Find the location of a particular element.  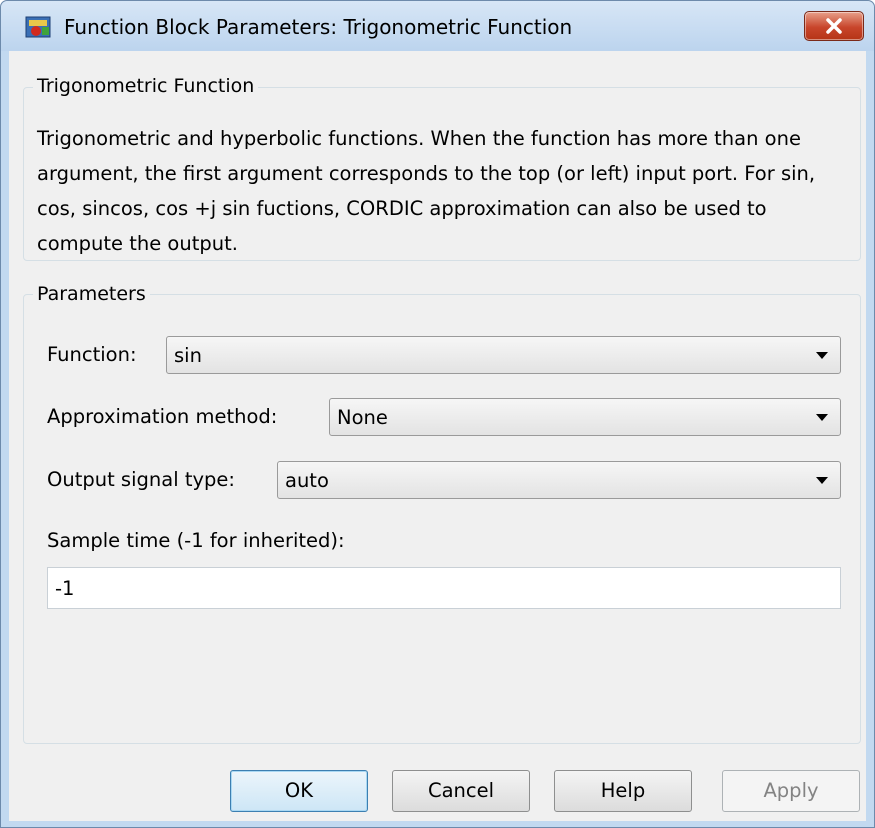

close-button is located at coordinates (834, 26).